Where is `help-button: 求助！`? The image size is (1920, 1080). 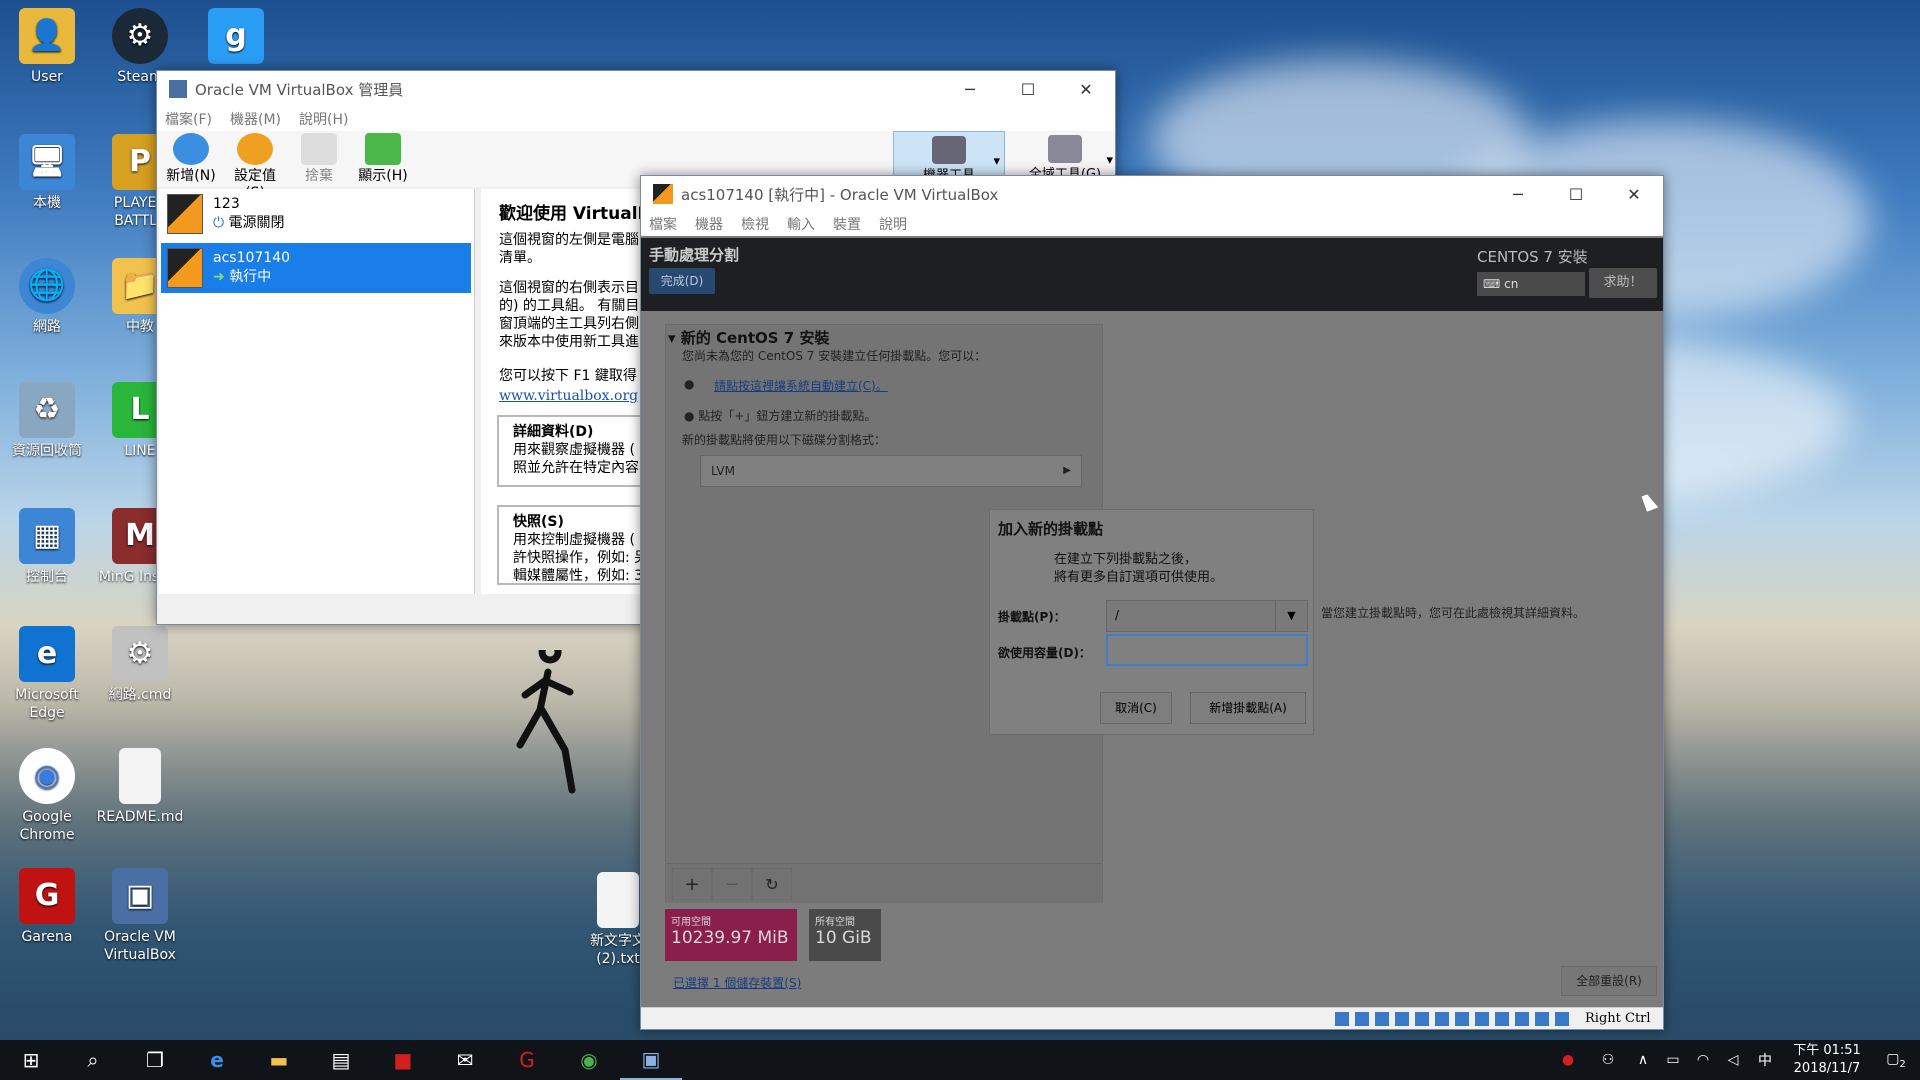
help-button: 求助！ is located at coordinates (1623, 283).